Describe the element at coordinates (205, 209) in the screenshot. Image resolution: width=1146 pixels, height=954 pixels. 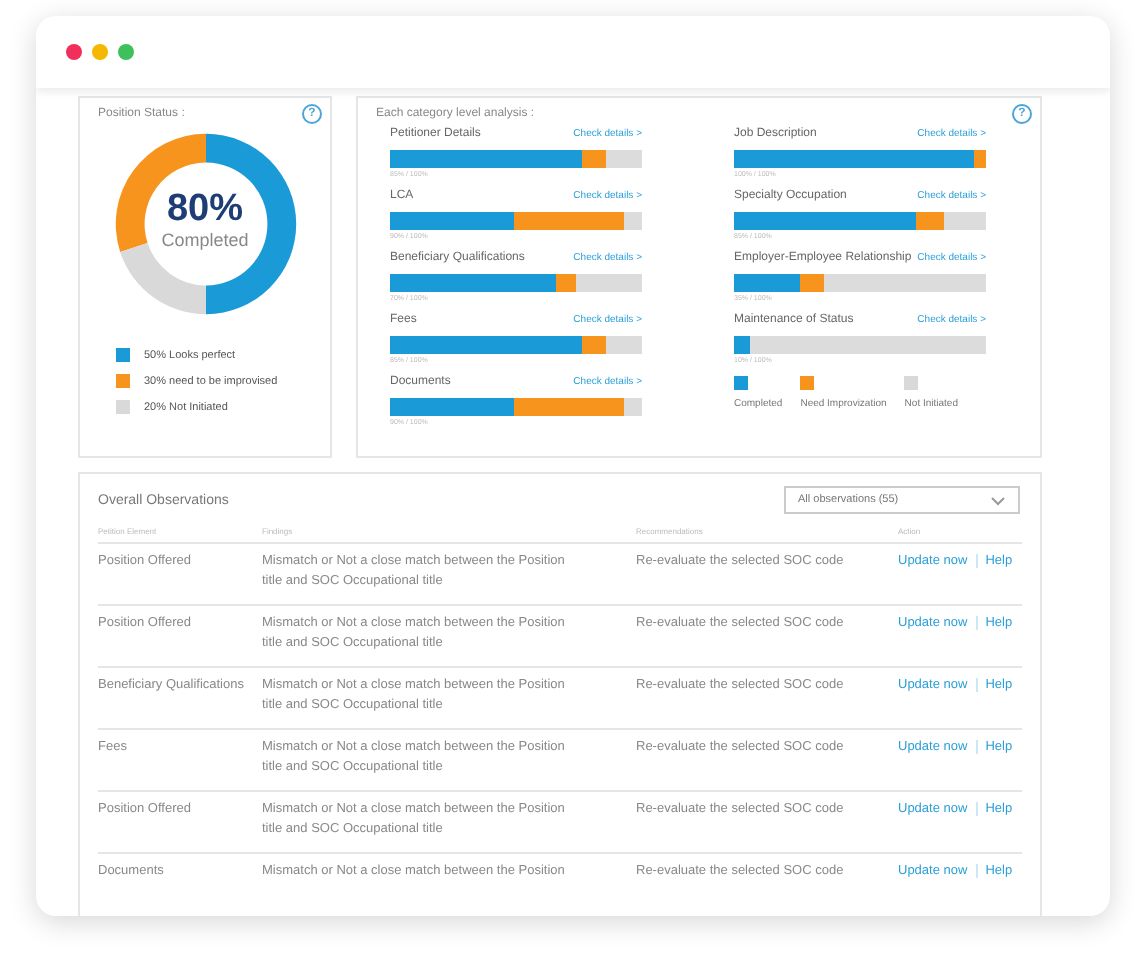
I see `completion-percent: 80%` at that location.